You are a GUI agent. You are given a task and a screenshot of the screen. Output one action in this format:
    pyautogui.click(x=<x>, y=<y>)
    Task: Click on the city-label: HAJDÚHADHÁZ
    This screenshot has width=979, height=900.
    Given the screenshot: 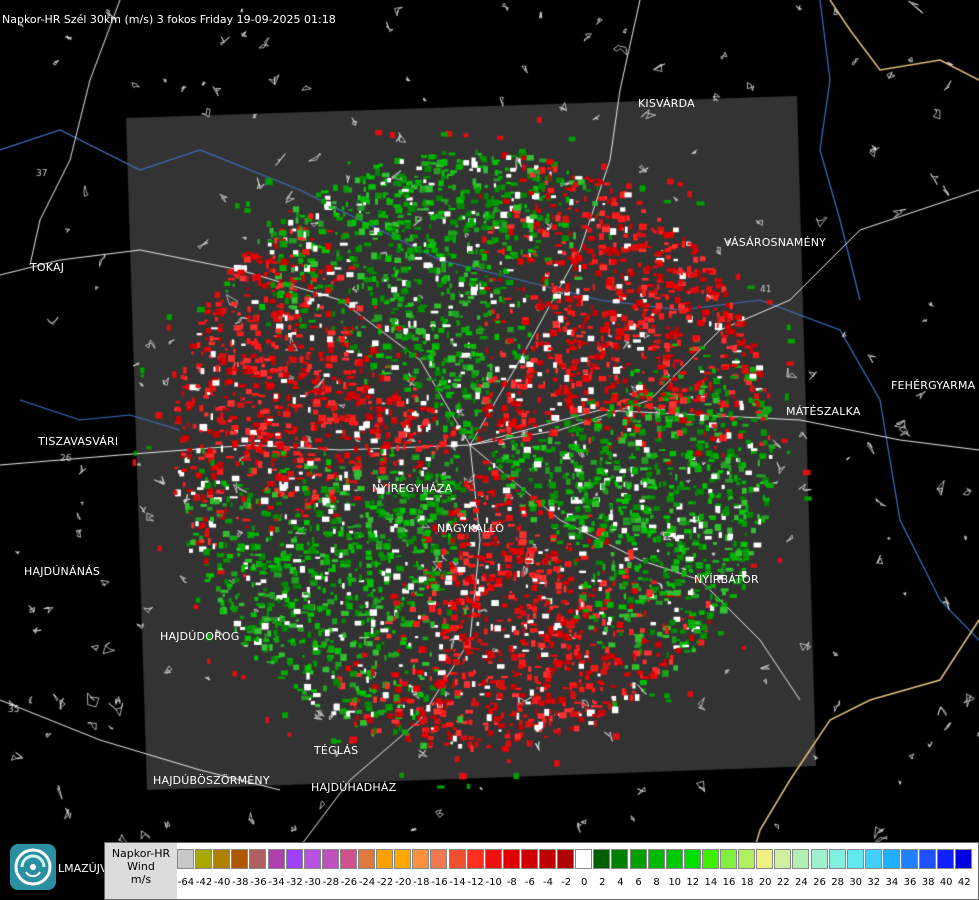 What is the action you would take?
    pyautogui.click(x=354, y=787)
    